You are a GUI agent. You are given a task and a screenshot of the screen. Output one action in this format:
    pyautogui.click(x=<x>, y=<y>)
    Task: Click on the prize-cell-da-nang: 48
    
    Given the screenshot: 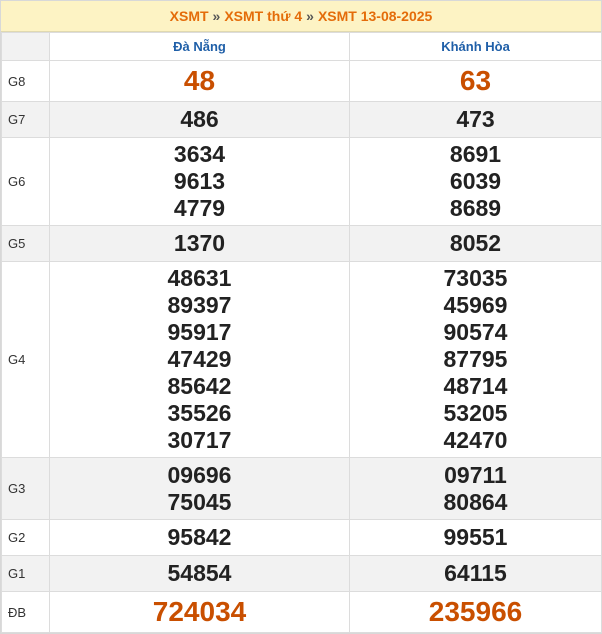 What is the action you would take?
    pyautogui.click(x=199, y=81)
    